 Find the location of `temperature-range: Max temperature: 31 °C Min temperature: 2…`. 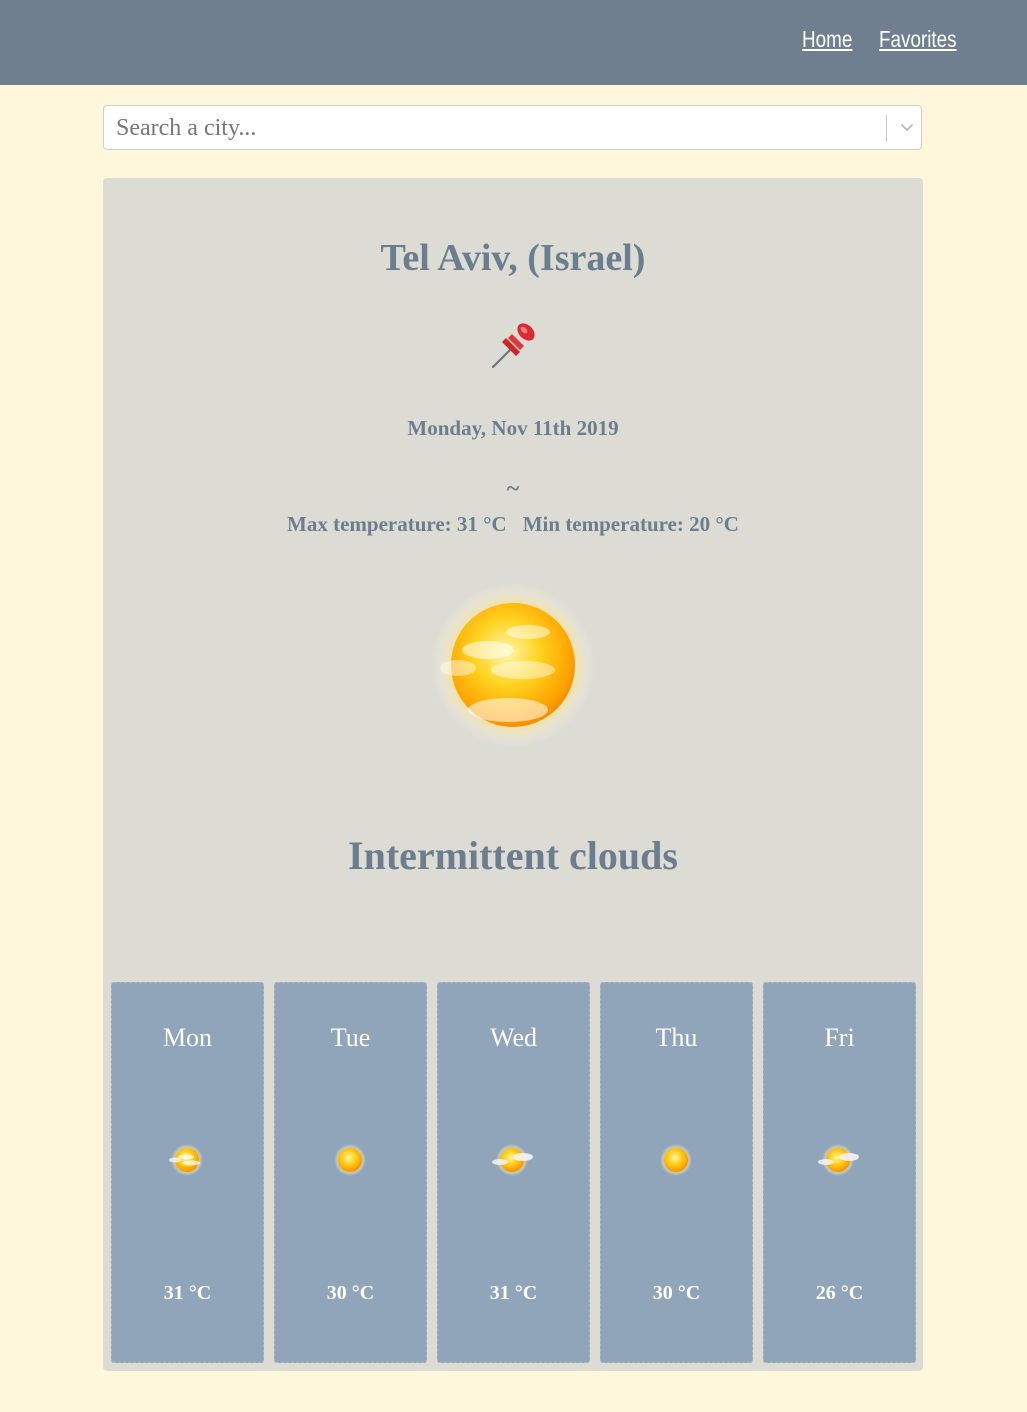

temperature-range: Max temperature: 31 °C Min temperature: 2… is located at coordinates (513, 524).